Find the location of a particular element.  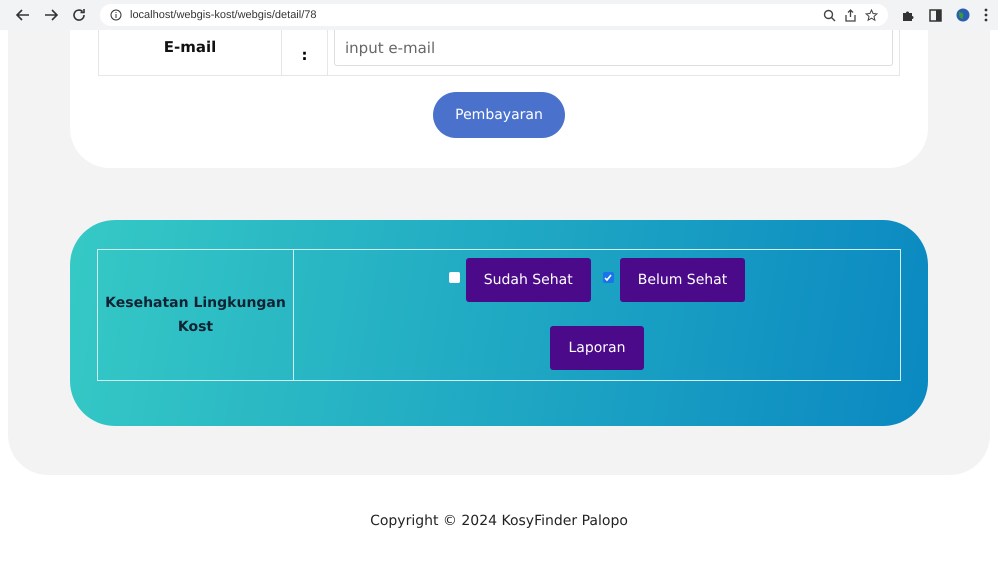

forward-icon is located at coordinates (51, 15).